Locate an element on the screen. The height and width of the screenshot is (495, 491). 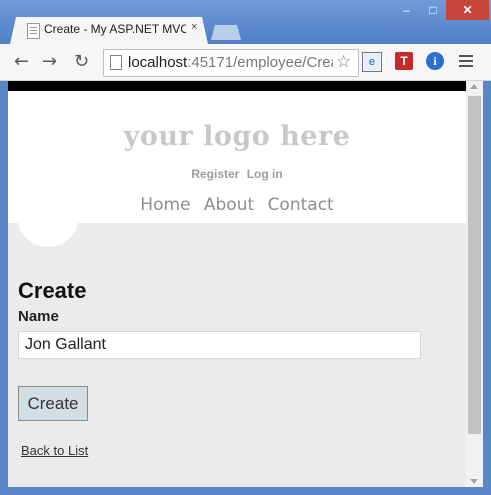
login-link: Log in is located at coordinates (265, 174).